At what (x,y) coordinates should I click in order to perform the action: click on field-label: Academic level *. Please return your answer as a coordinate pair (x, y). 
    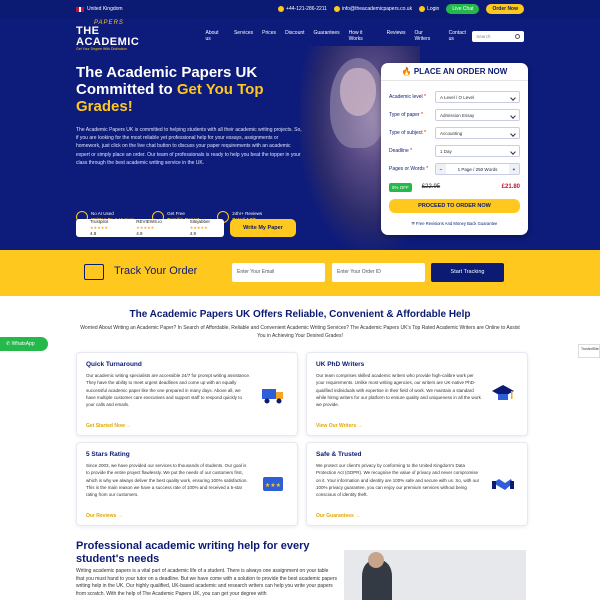
    Looking at the image, I should click on (407, 97).